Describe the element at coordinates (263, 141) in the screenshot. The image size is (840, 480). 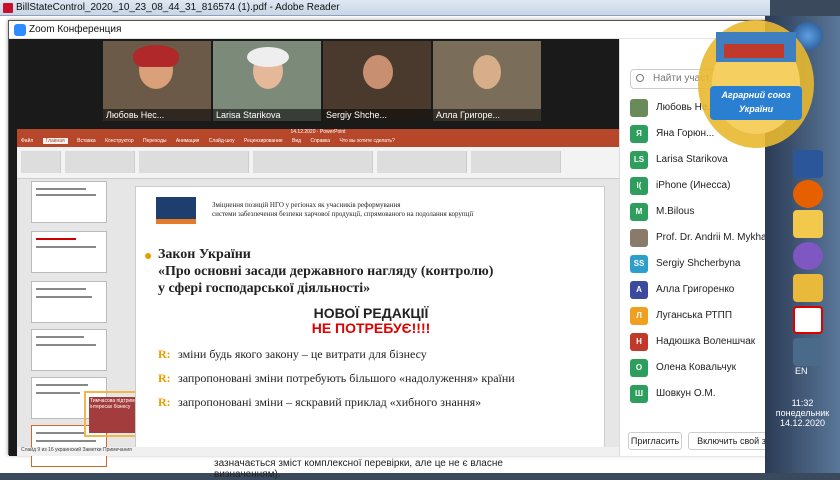
I see `ppt-tab: Рецензирование` at that location.